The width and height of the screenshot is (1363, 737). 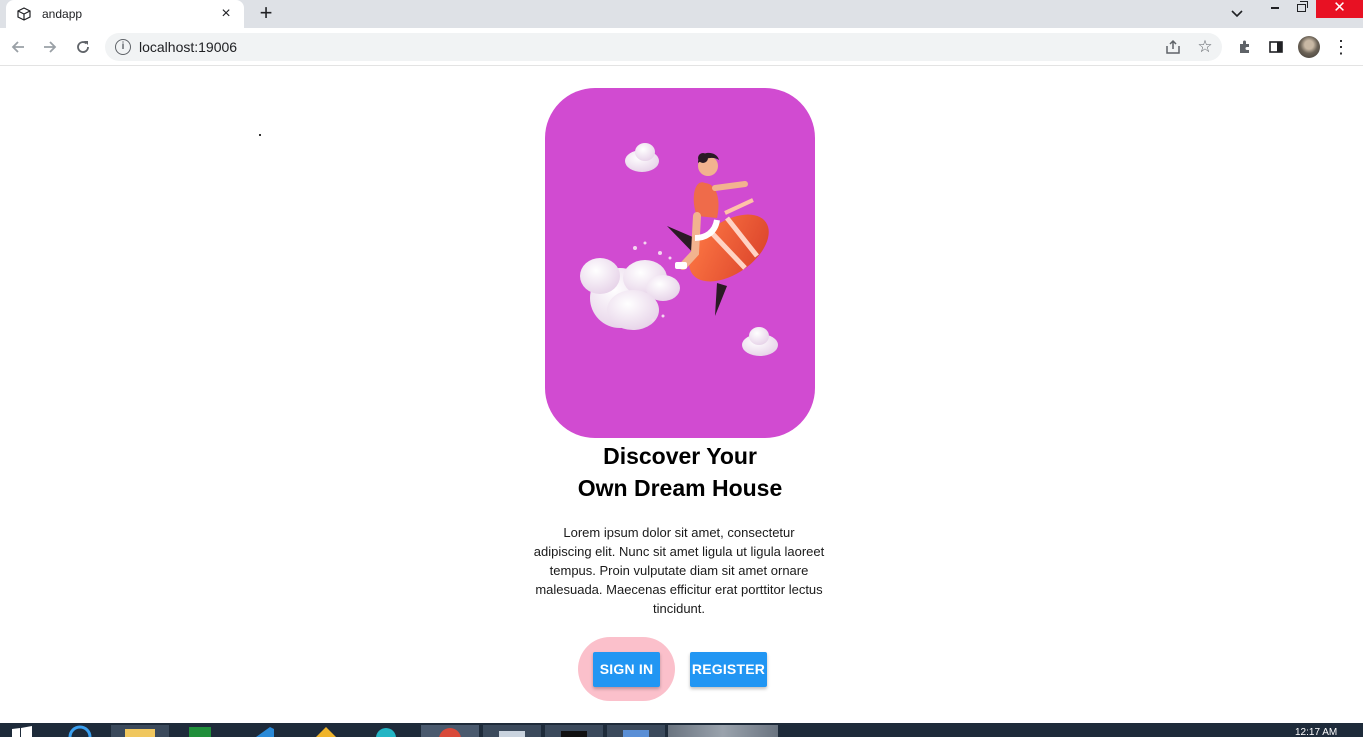 What do you see at coordinates (50, 47) in the screenshot?
I see `forward-arrow-icon` at bounding box center [50, 47].